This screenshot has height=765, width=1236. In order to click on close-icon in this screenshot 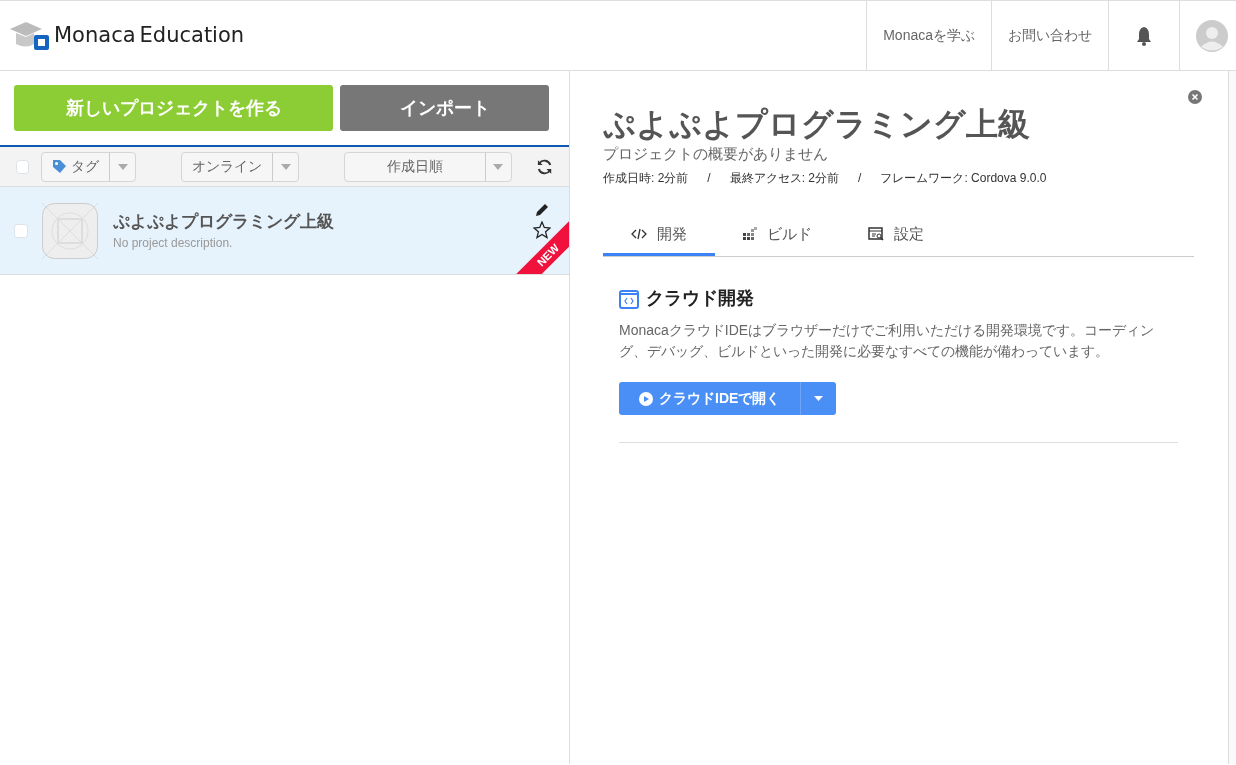, I will do `click(1195, 97)`.